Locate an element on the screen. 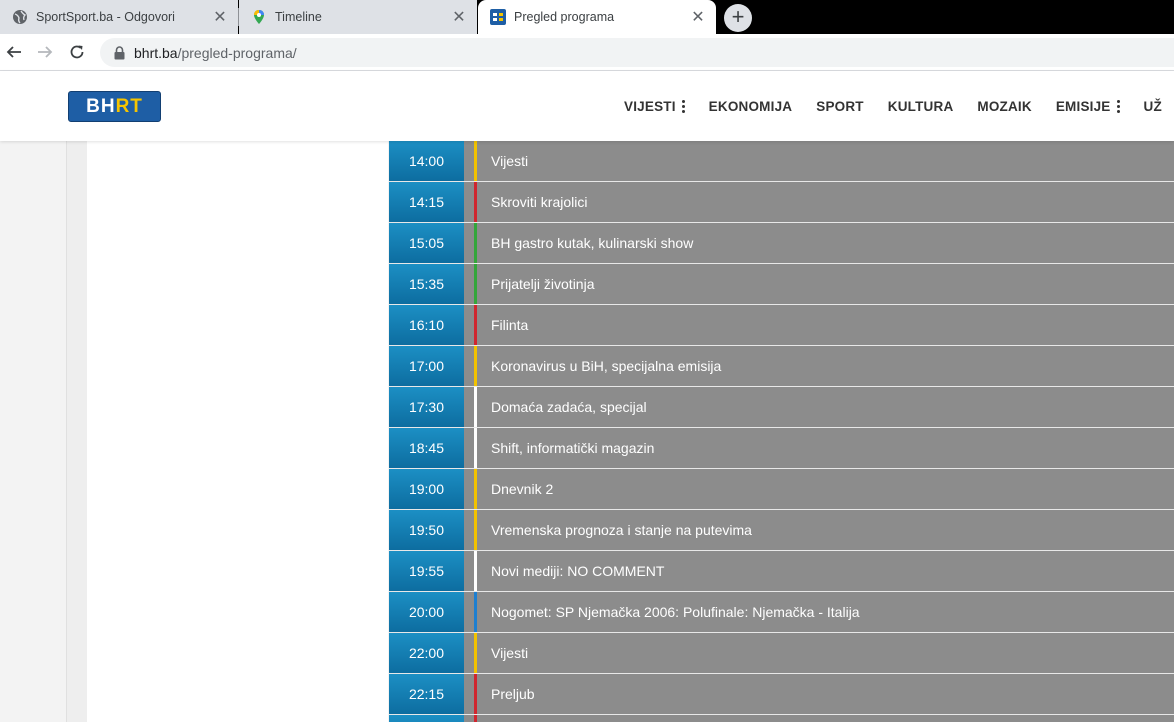  schedule-row is located at coordinates (781, 718).